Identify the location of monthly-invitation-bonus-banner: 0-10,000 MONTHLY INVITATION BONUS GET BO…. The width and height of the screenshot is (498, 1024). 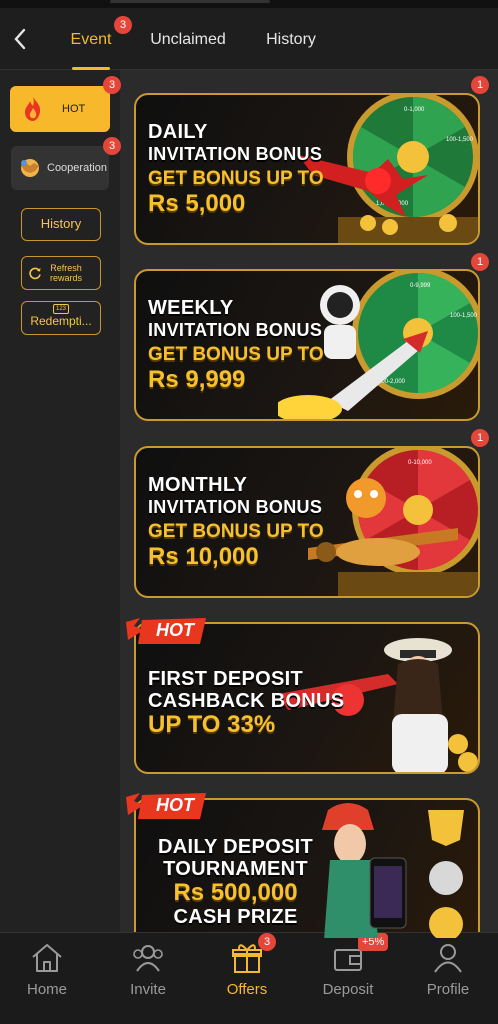
(307, 522).